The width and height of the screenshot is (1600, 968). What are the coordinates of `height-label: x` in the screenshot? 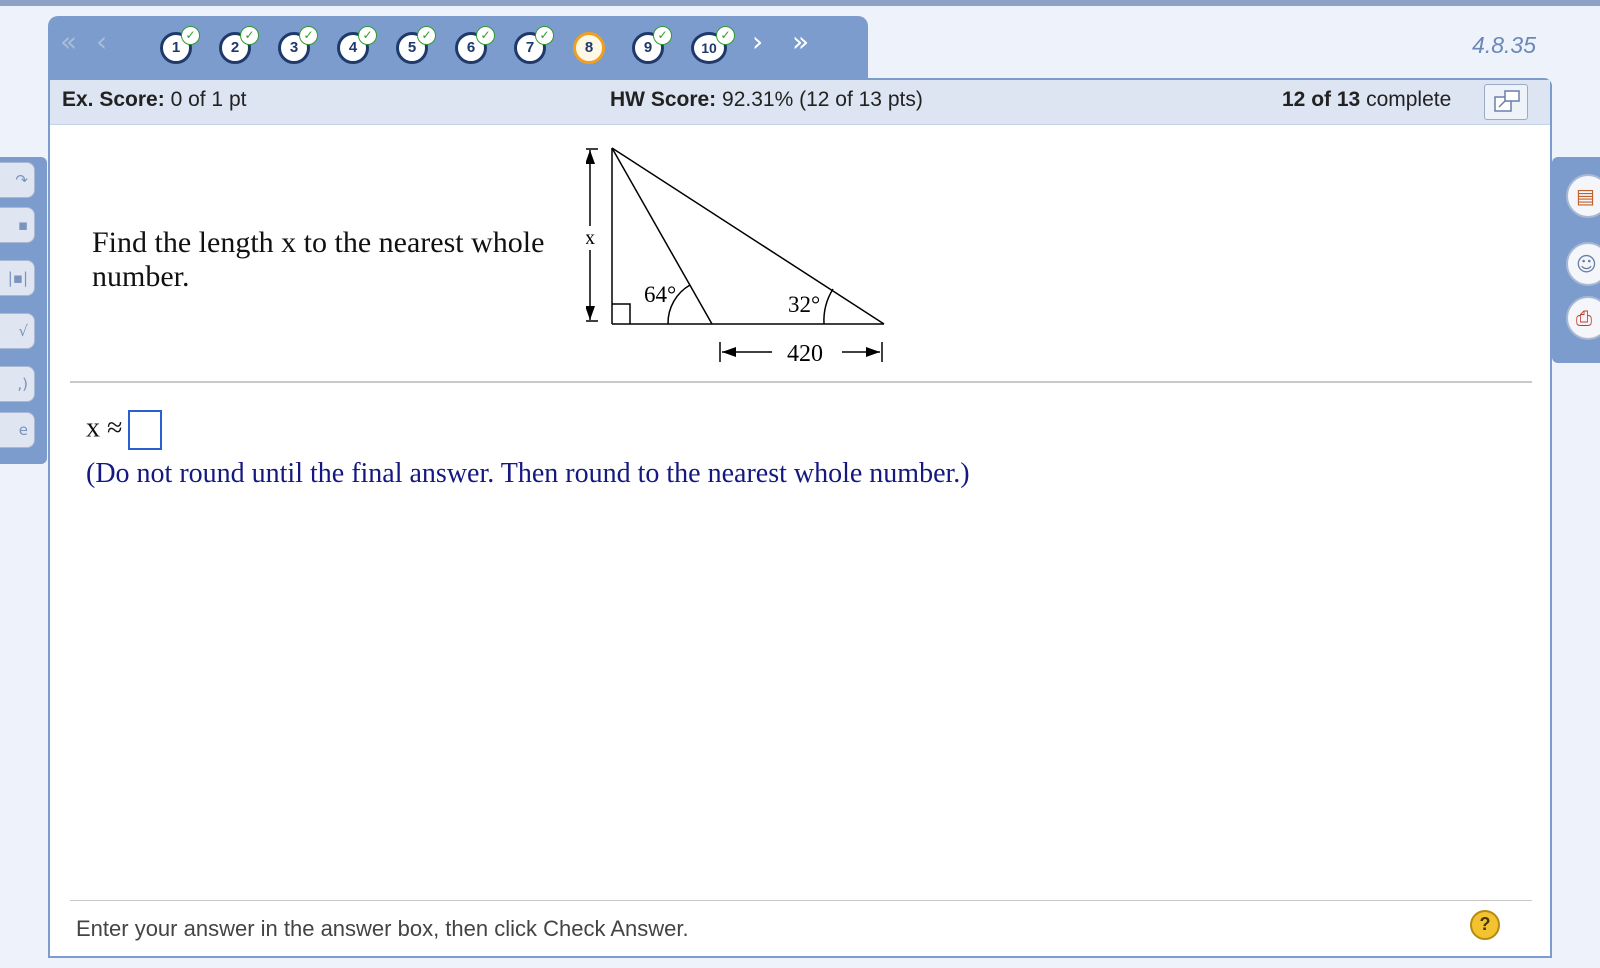 It's located at (590, 238).